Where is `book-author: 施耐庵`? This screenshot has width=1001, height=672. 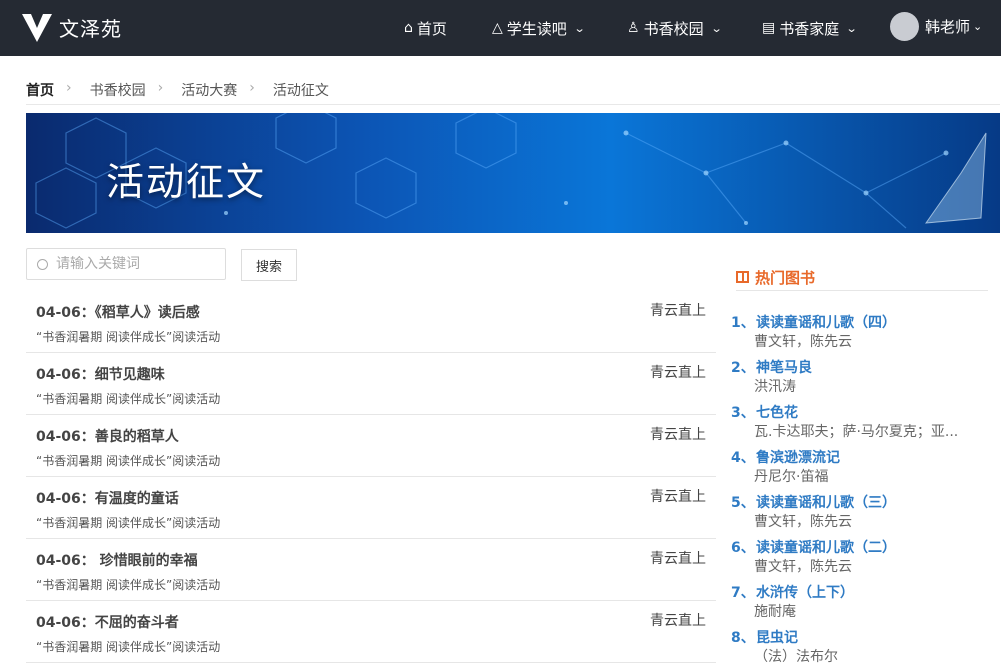
book-author: 施耐庵 is located at coordinates (775, 612).